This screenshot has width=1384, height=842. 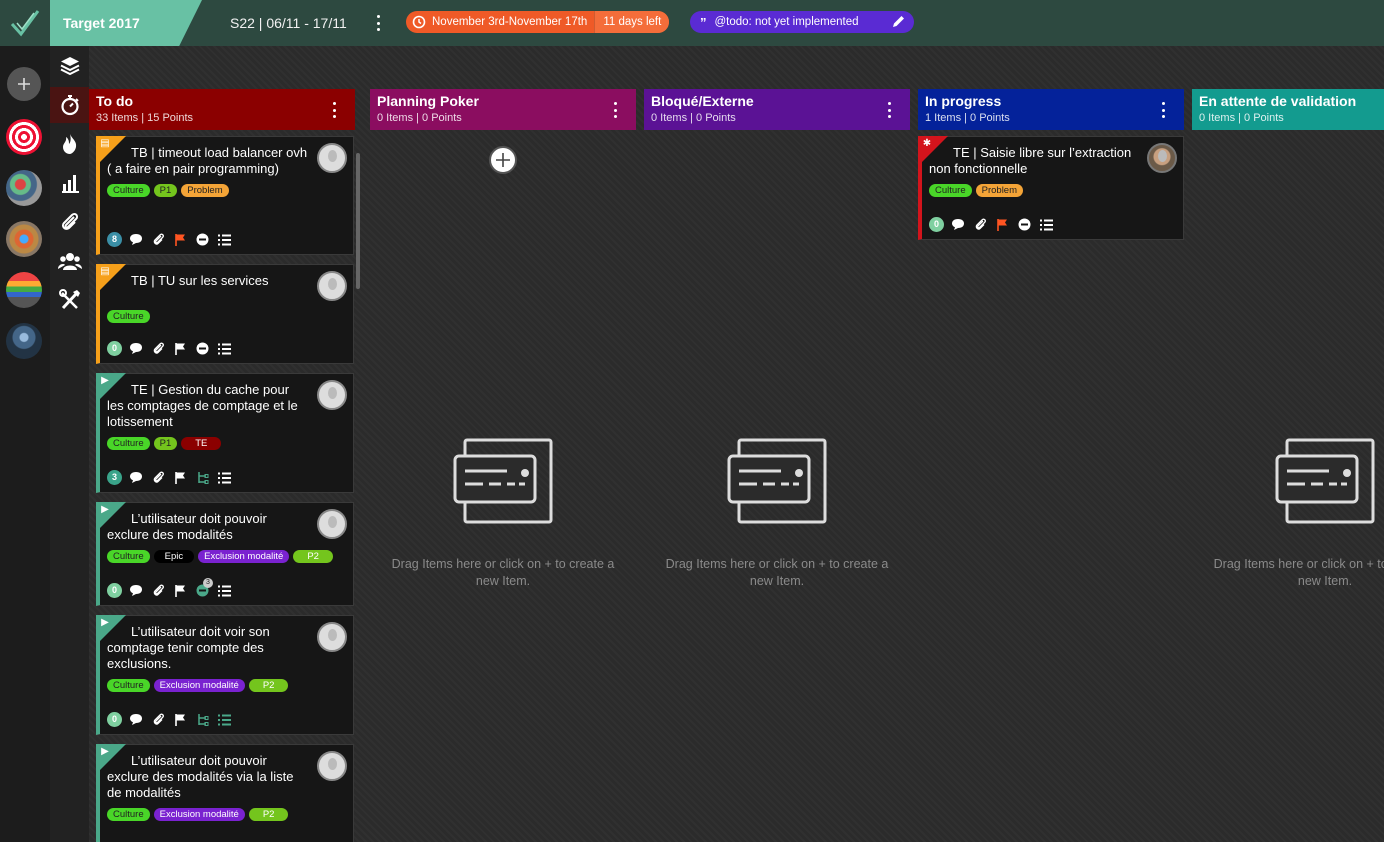 I want to click on layers-icon, so click(x=69, y=66).